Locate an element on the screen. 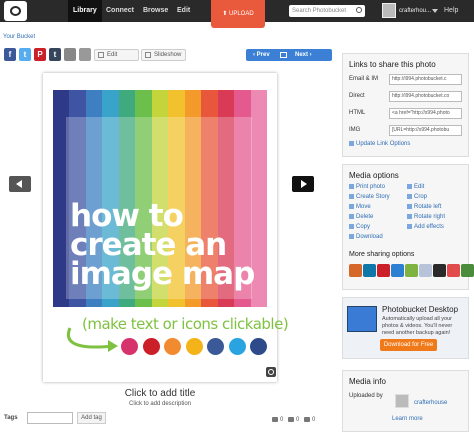 The height and width of the screenshot is (437, 474). direct-label: Direct is located at coordinates (357, 96).